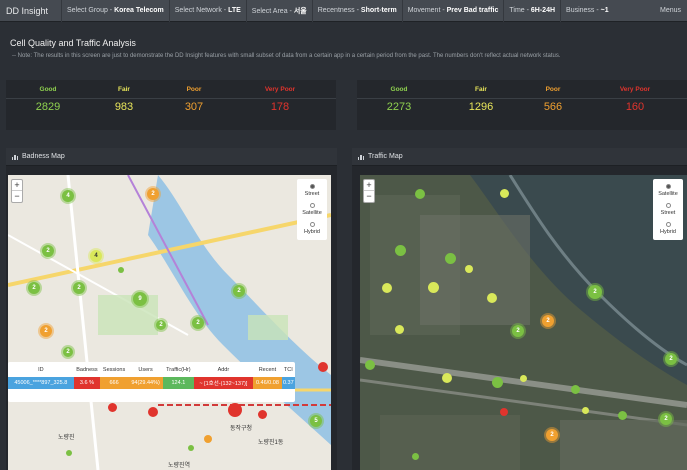 The width and height of the screenshot is (687, 470). What do you see at coordinates (635, 99) in the screenshot?
I see `stat-very-poor: Very Poor 160` at bounding box center [635, 99].